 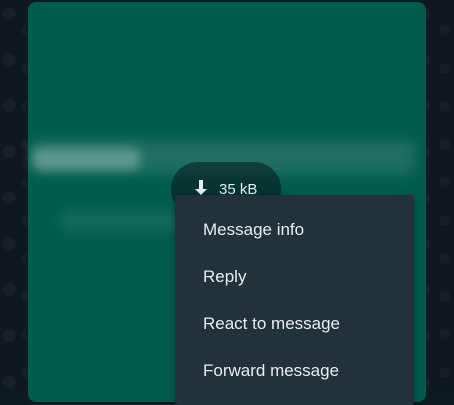 What do you see at coordinates (294, 370) in the screenshot?
I see `menu-item-forward: Forward message` at bounding box center [294, 370].